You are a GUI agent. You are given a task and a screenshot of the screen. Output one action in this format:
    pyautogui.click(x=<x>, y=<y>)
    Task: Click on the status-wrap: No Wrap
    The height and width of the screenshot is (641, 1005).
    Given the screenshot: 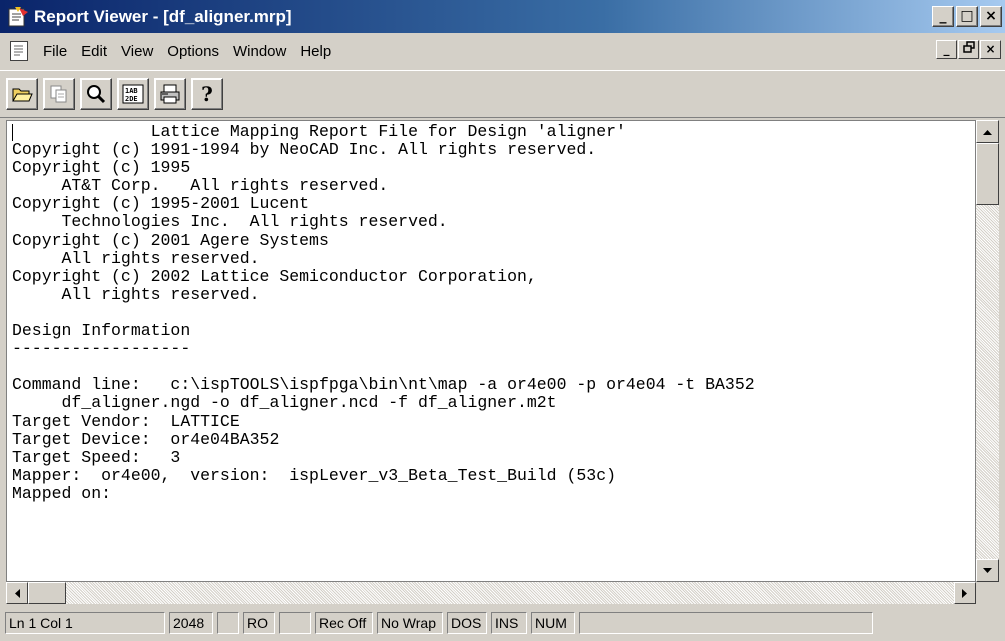 What is the action you would take?
    pyautogui.click(x=410, y=623)
    